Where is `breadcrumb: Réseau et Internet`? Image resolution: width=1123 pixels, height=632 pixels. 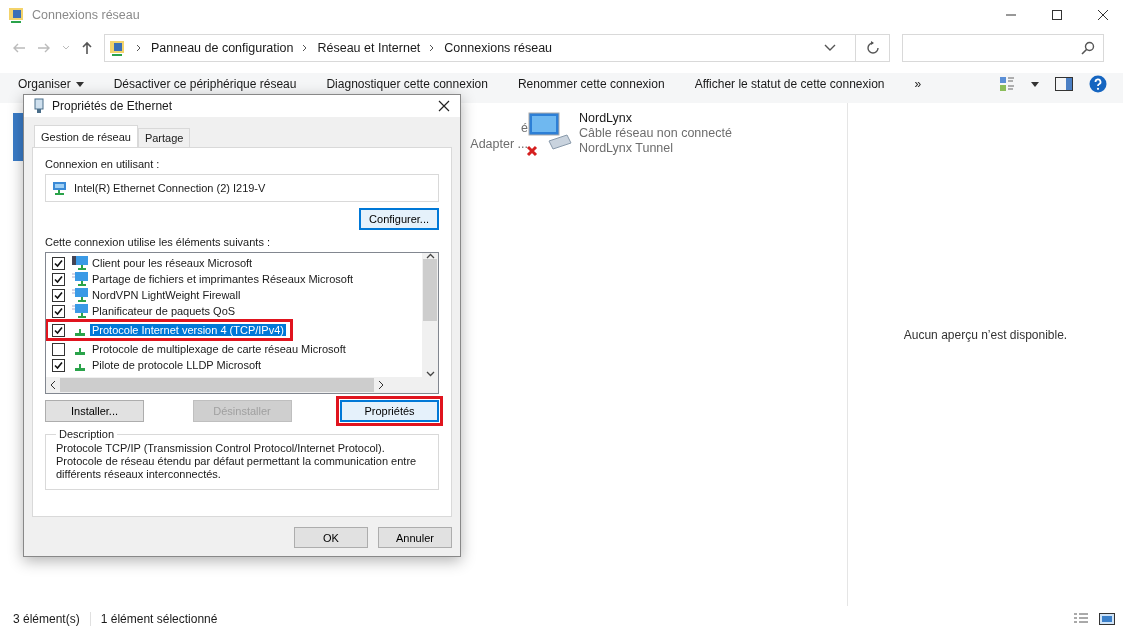
breadcrumb: Réseau et Internet is located at coordinates (369, 48).